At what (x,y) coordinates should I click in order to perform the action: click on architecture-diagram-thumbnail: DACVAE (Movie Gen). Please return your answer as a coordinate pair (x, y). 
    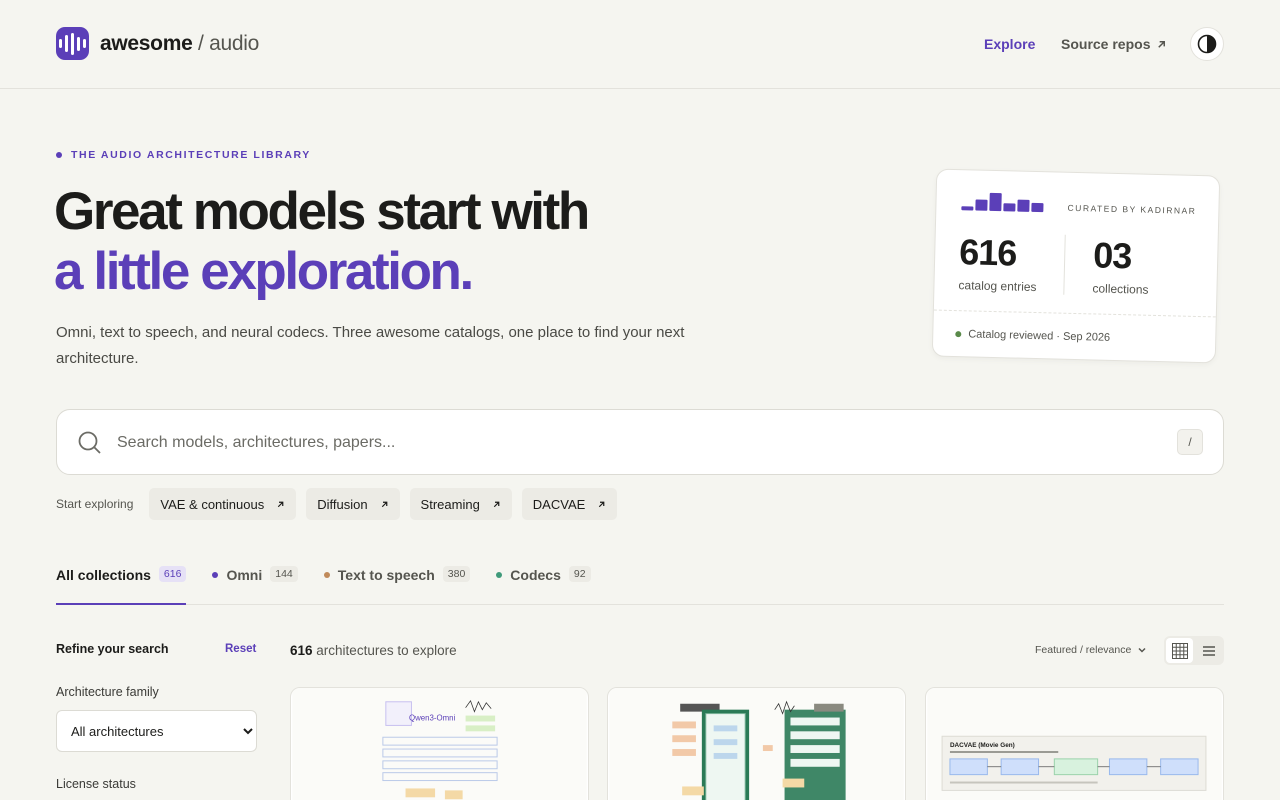
    Looking at the image, I should click on (1074, 744).